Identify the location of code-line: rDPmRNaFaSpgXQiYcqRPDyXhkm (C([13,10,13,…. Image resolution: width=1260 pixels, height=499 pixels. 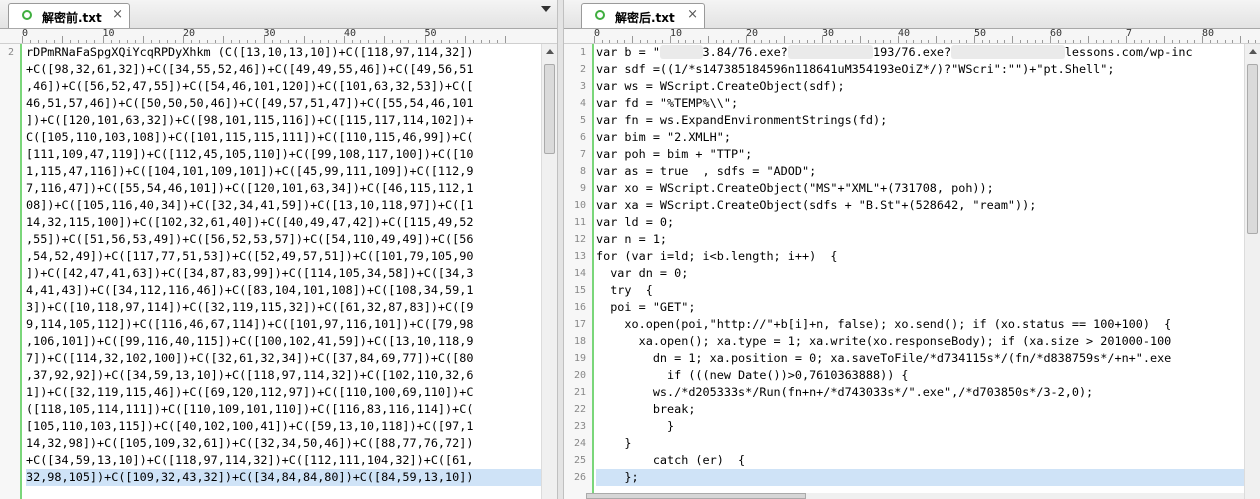
(250, 52).